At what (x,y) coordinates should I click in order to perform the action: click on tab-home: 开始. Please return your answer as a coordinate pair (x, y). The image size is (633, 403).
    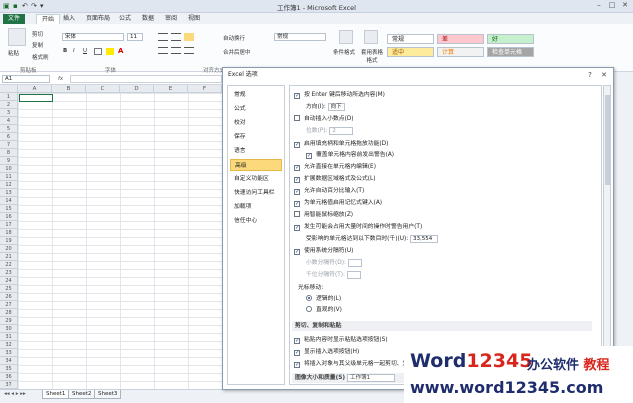
    Looking at the image, I should click on (48, 19).